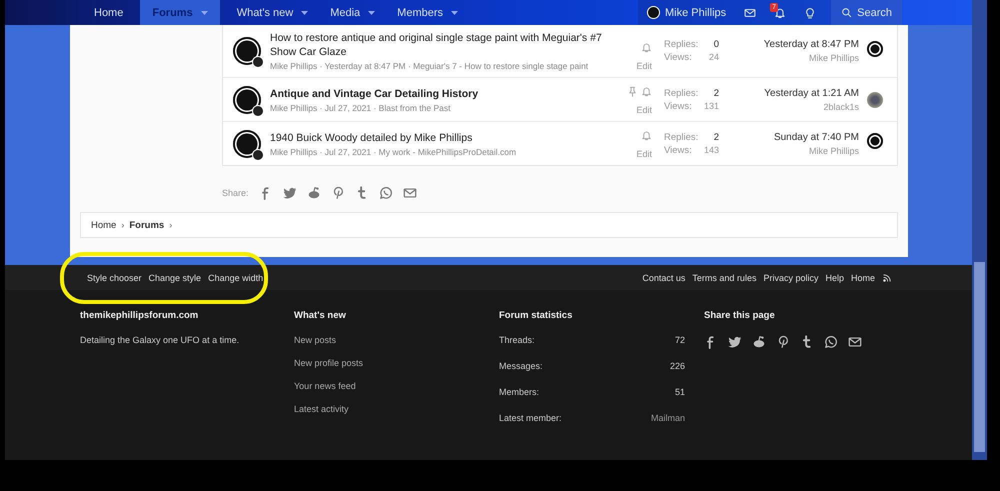  What do you see at coordinates (887, 277) in the screenshot?
I see `rss-icon` at bounding box center [887, 277].